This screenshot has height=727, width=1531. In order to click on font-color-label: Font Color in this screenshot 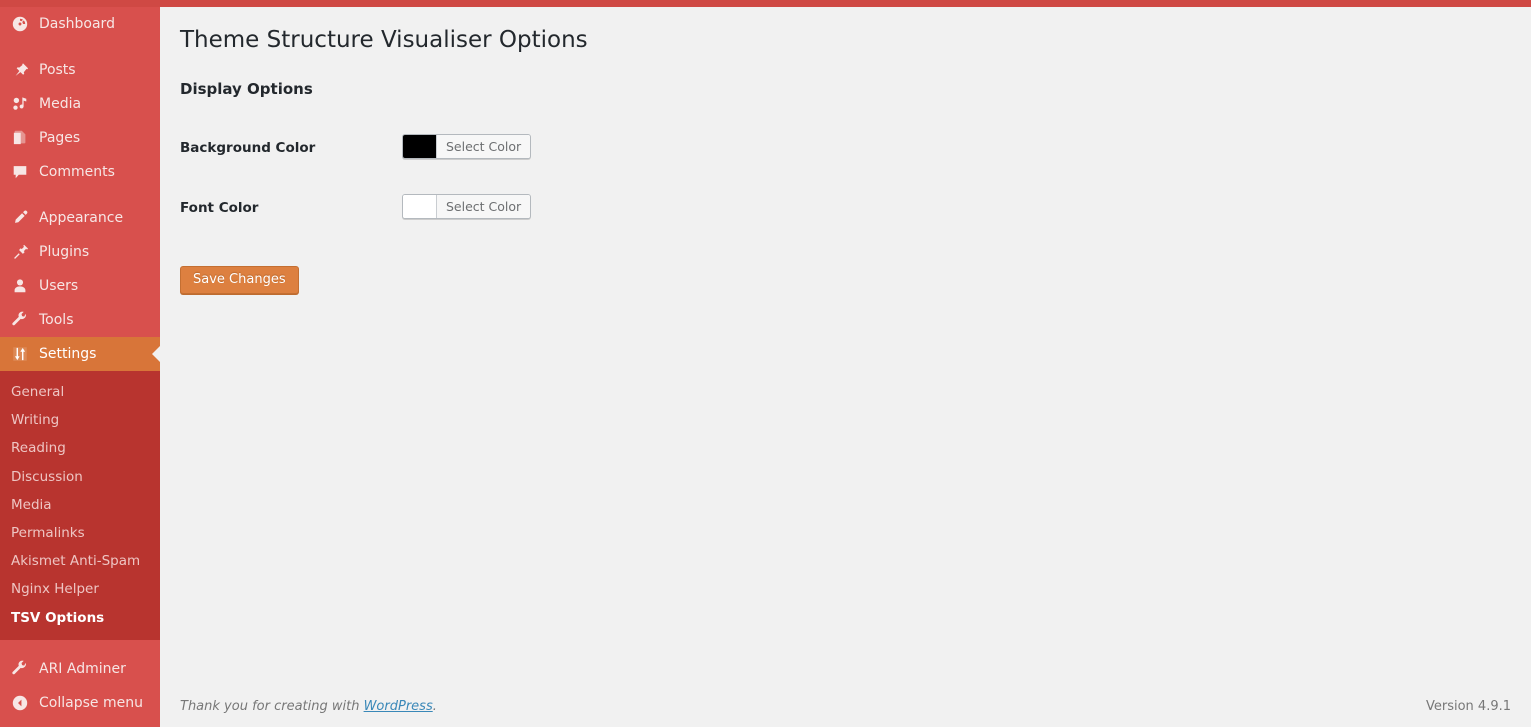, I will do `click(219, 207)`.